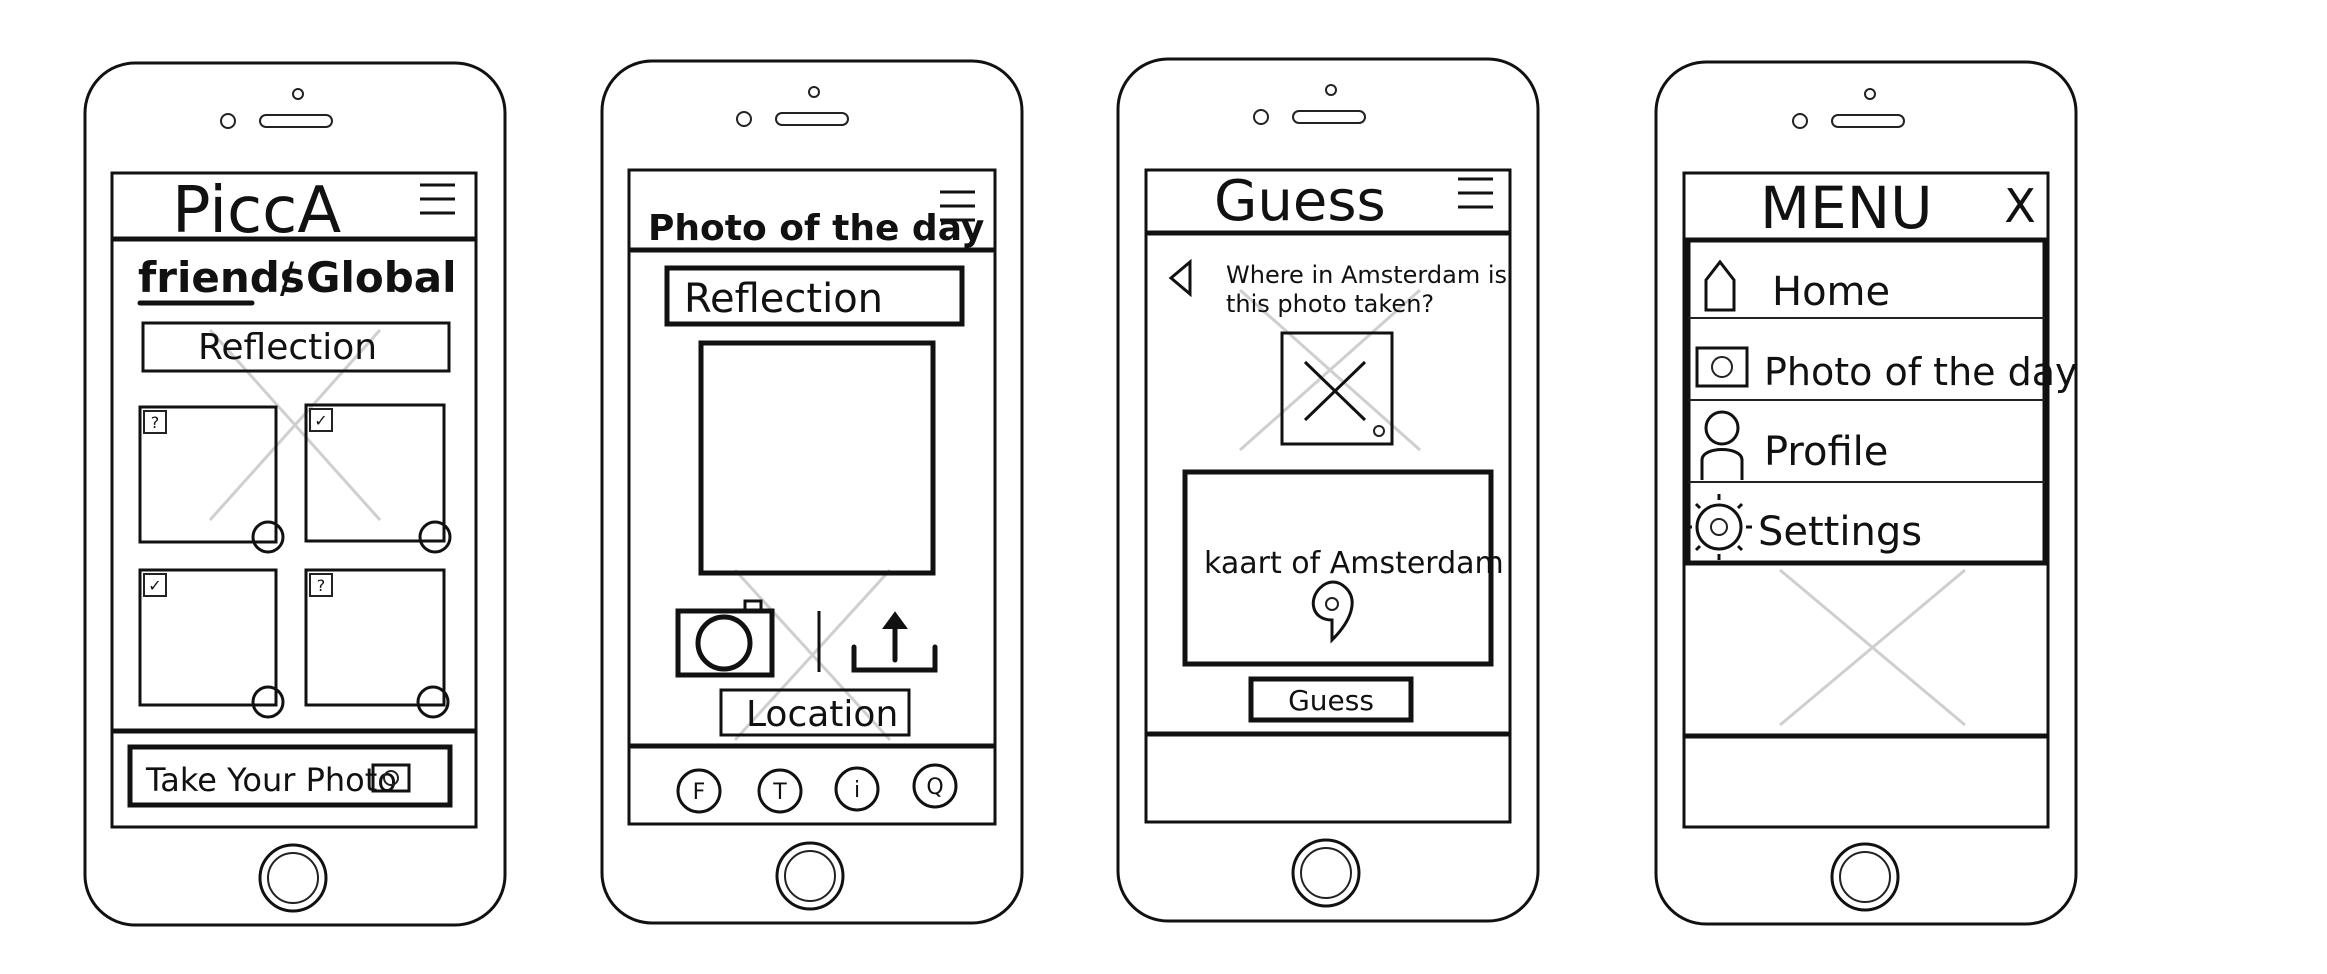 The height and width of the screenshot is (974, 2327). I want to click on map-label: kaart of Amsterdam, so click(1354, 563).